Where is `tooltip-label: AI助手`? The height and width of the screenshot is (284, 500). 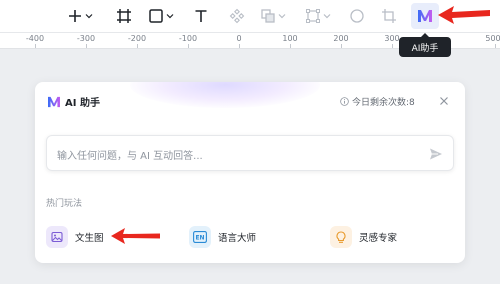
tooltip-label: AI助手 is located at coordinates (425, 48).